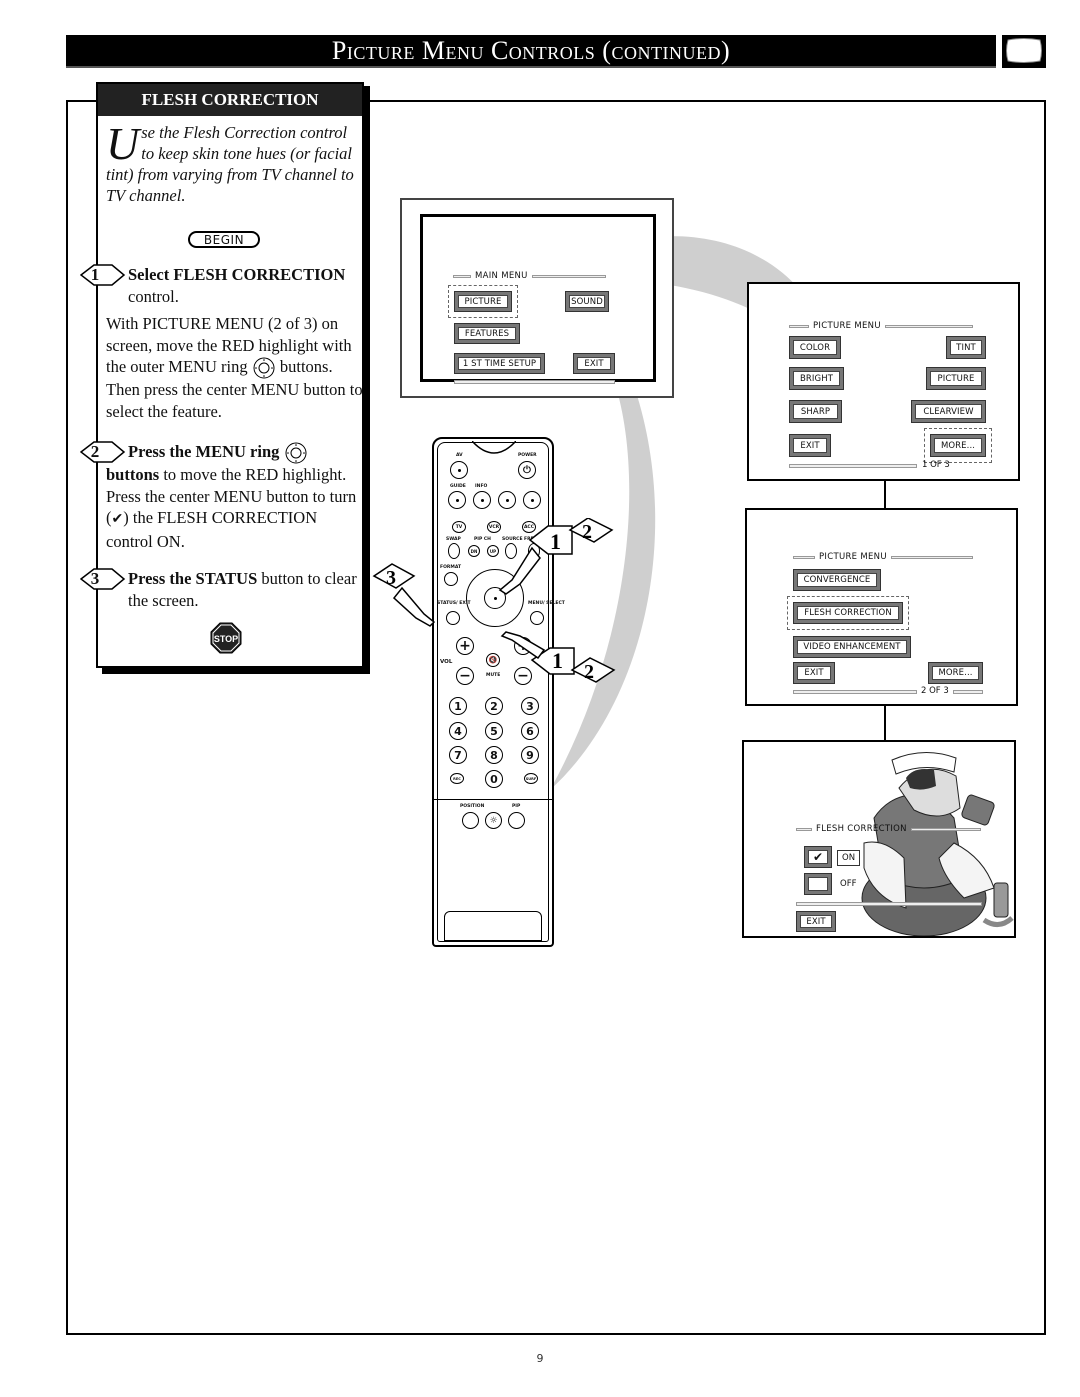  Describe the element at coordinates (237, 274) in the screenshot. I see `step-1-lead: Select FLESH CORRECTION` at that location.